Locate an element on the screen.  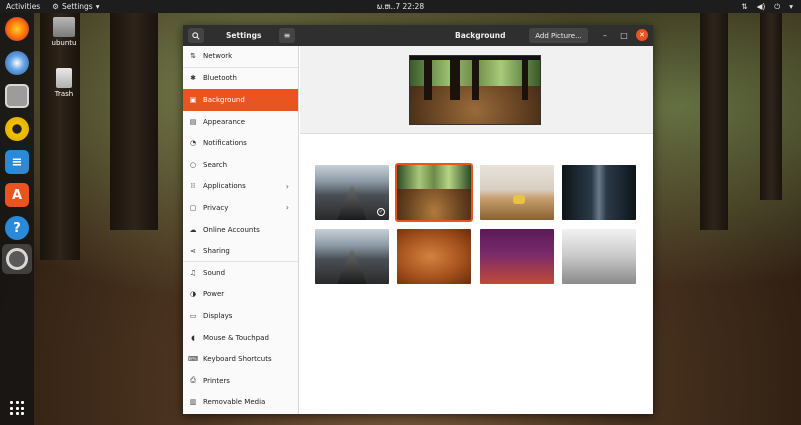
applications-icon: ⁞⁞ is located at coordinates (193, 186).